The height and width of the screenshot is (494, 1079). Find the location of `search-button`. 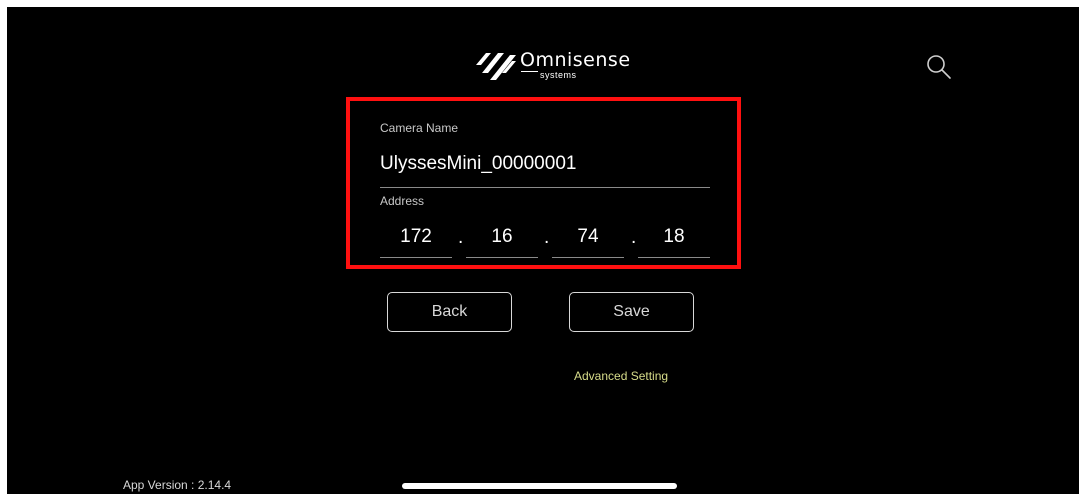

search-button is located at coordinates (939, 67).